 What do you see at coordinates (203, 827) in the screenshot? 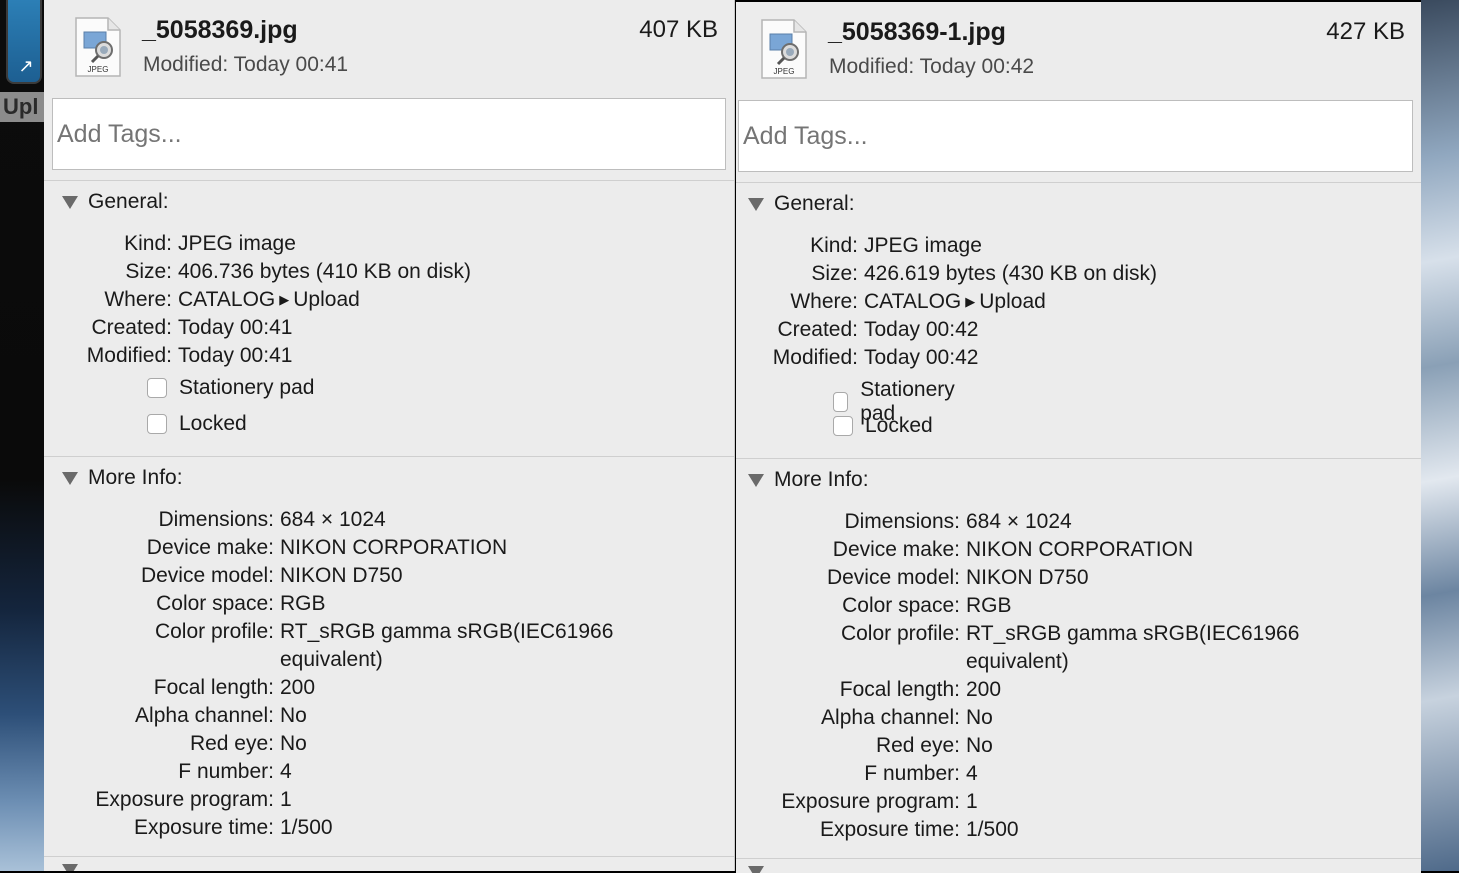
I see `exposure-time-label: Exposure time:` at bounding box center [203, 827].